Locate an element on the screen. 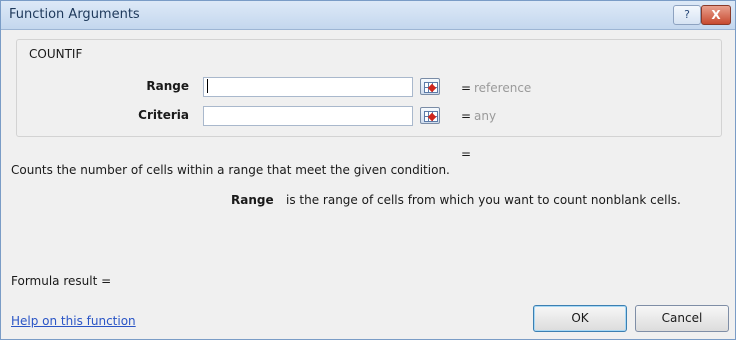  range-input is located at coordinates (308, 87).